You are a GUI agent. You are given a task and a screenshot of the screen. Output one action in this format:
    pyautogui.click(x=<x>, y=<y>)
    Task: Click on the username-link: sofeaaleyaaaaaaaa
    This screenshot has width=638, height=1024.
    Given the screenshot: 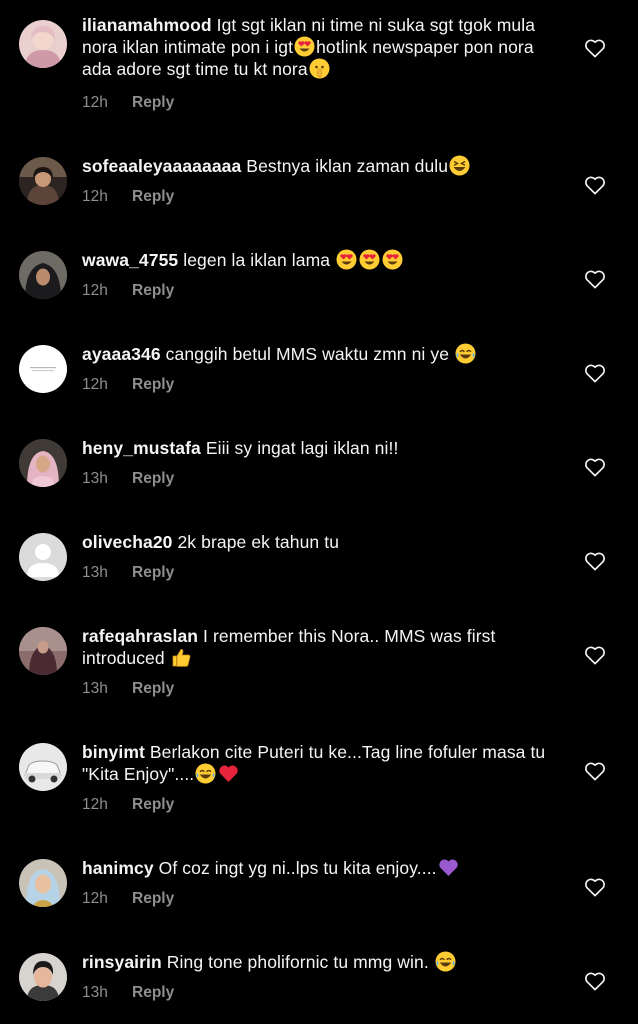 What is the action you would take?
    pyautogui.click(x=161, y=166)
    